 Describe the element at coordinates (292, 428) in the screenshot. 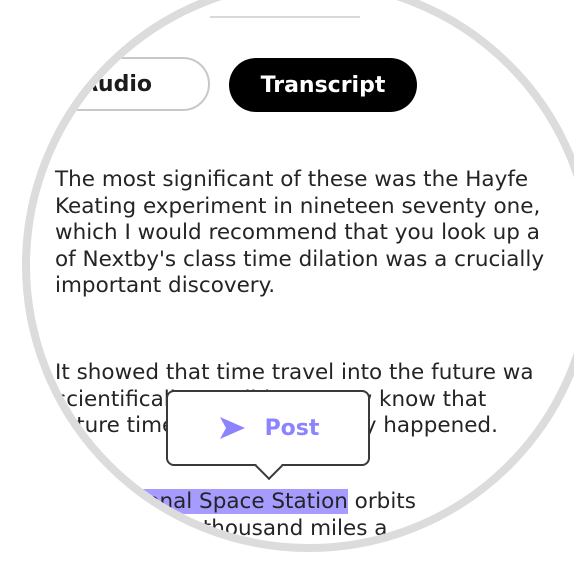

I see `post-button-label: Post` at that location.